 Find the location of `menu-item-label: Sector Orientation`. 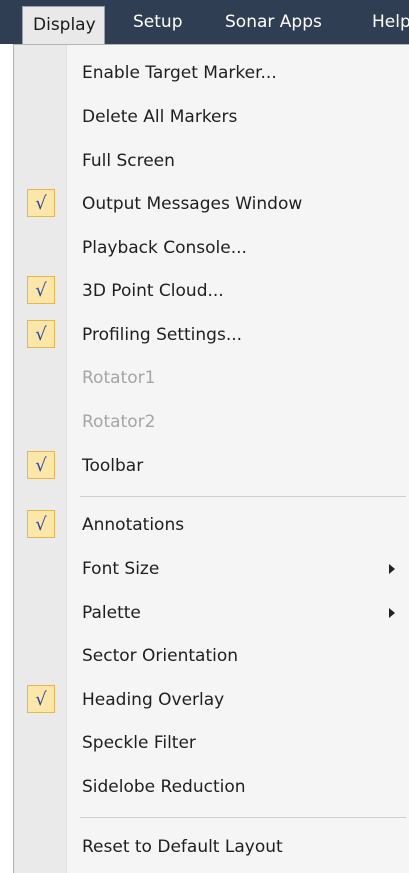

menu-item-label: Sector Orientation is located at coordinates (160, 656).